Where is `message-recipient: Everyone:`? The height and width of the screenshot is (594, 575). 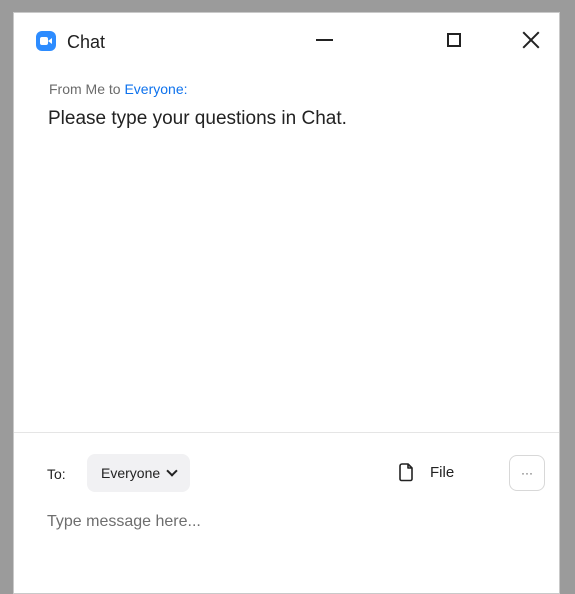
message-recipient: Everyone: is located at coordinates (155, 89).